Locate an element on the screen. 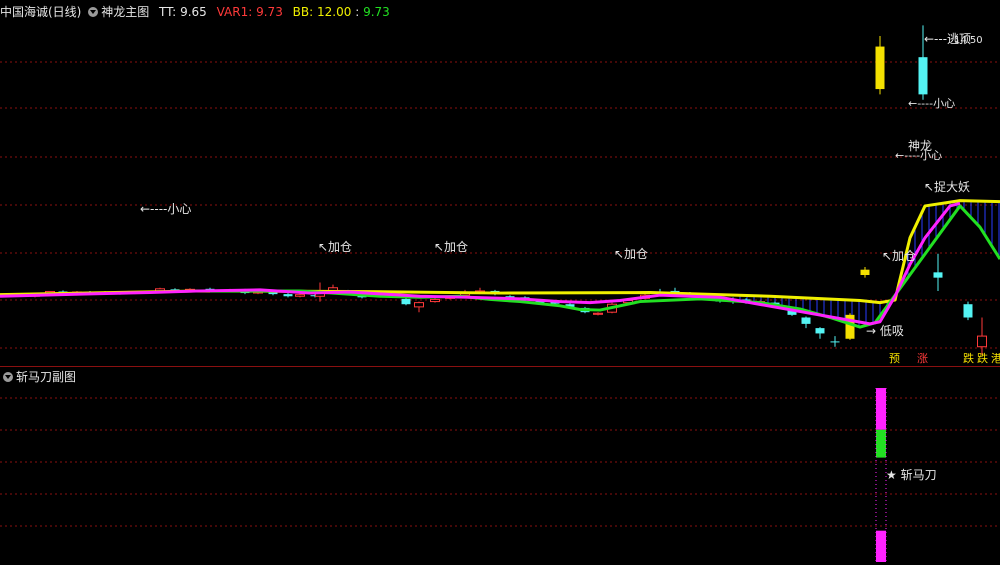 The width and height of the screenshot is (1000, 565). stock-name: 中国海诚(日线) is located at coordinates (41, 12).